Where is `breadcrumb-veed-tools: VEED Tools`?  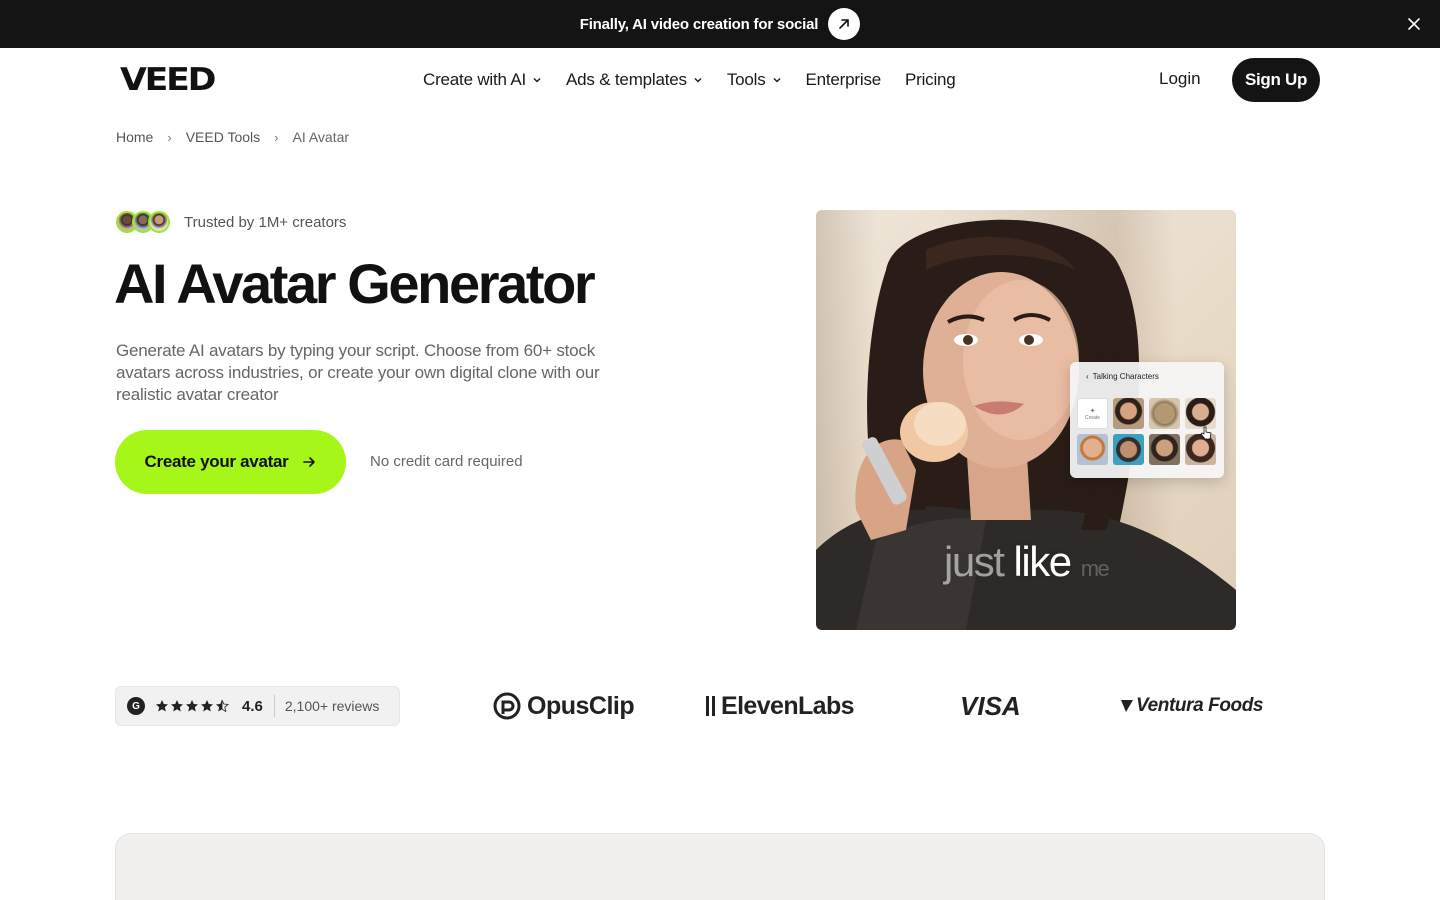 breadcrumb-veed-tools: VEED Tools is located at coordinates (223, 137).